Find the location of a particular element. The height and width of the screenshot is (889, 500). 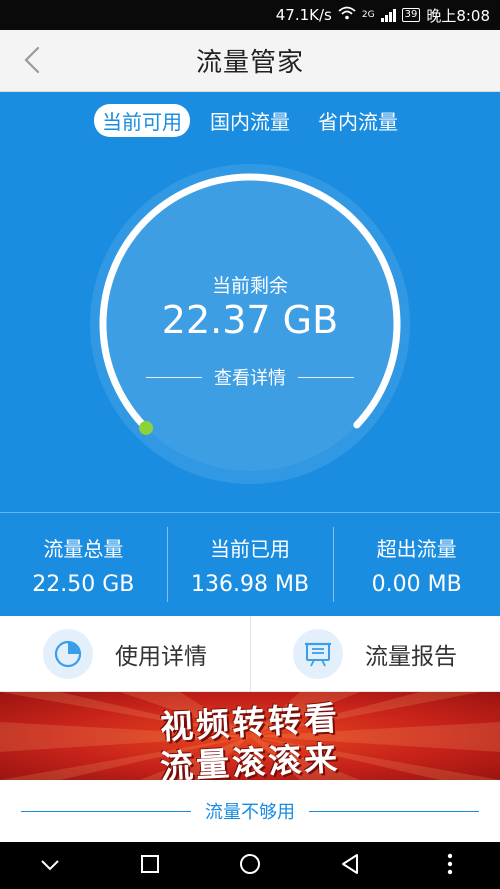

nav-back-button is located at coordinates (350, 866).